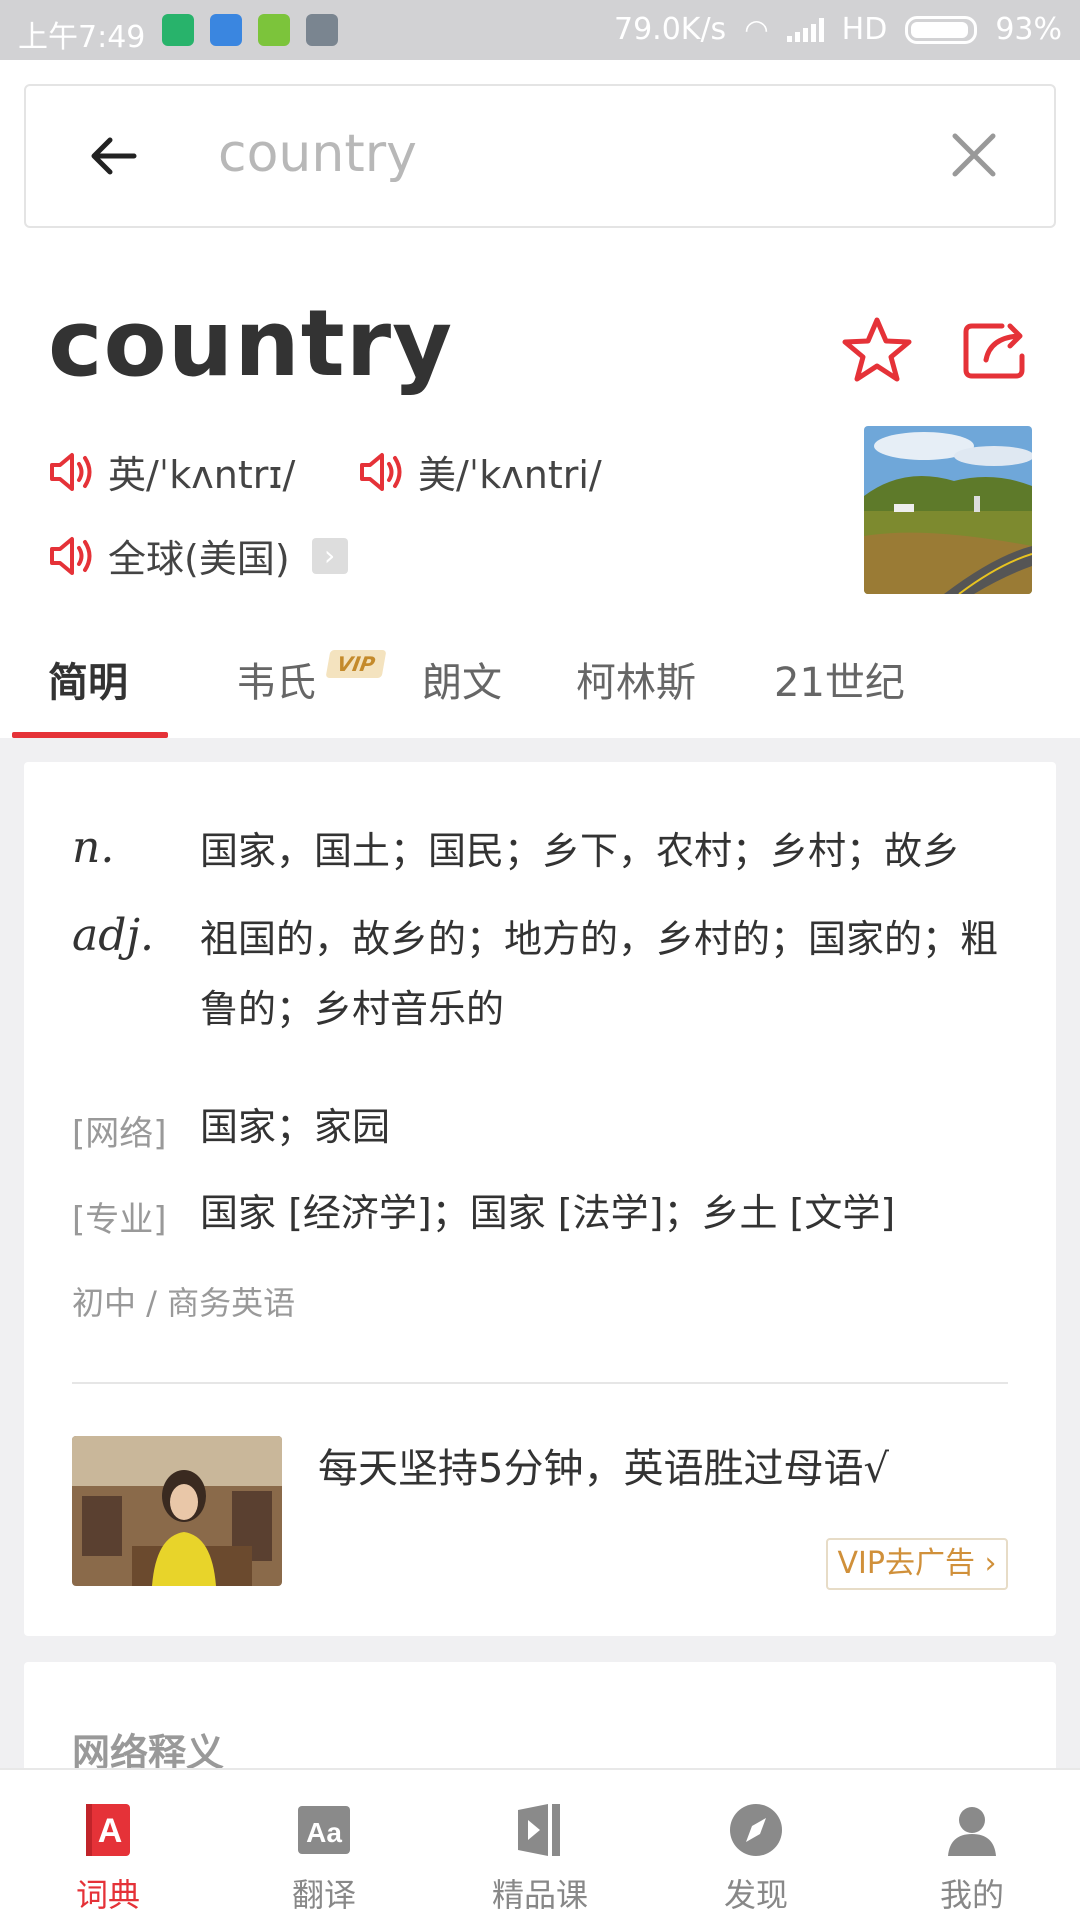 The width and height of the screenshot is (1080, 1920). Describe the element at coordinates (540, 156) in the screenshot. I see `search-bar: country` at that location.